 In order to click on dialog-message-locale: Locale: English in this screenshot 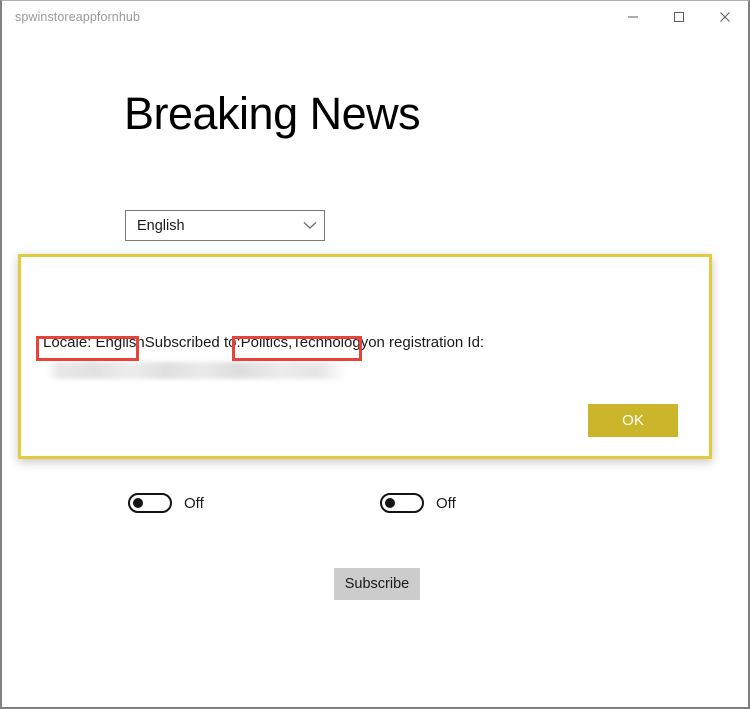, I will do `click(94, 342)`.